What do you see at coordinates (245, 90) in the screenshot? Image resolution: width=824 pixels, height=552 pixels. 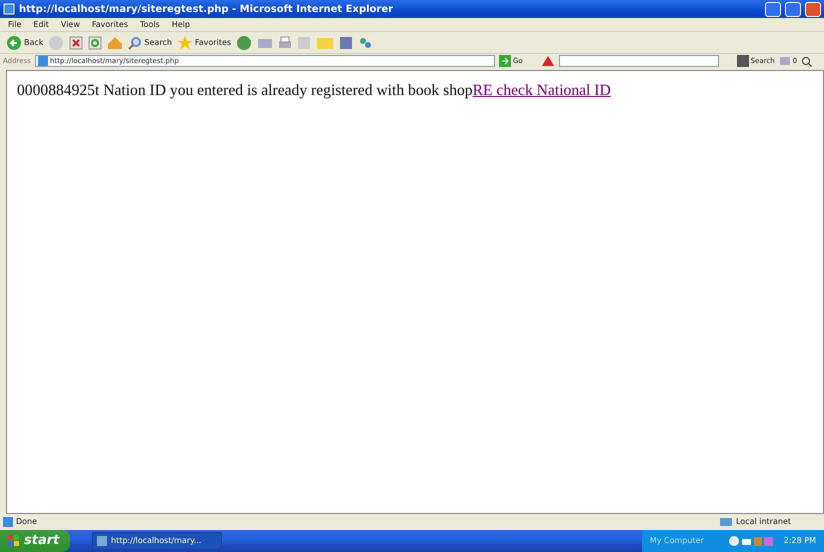 I see `error-message: 0000884925t Nation ID you entered is already registered with book shop` at bounding box center [245, 90].